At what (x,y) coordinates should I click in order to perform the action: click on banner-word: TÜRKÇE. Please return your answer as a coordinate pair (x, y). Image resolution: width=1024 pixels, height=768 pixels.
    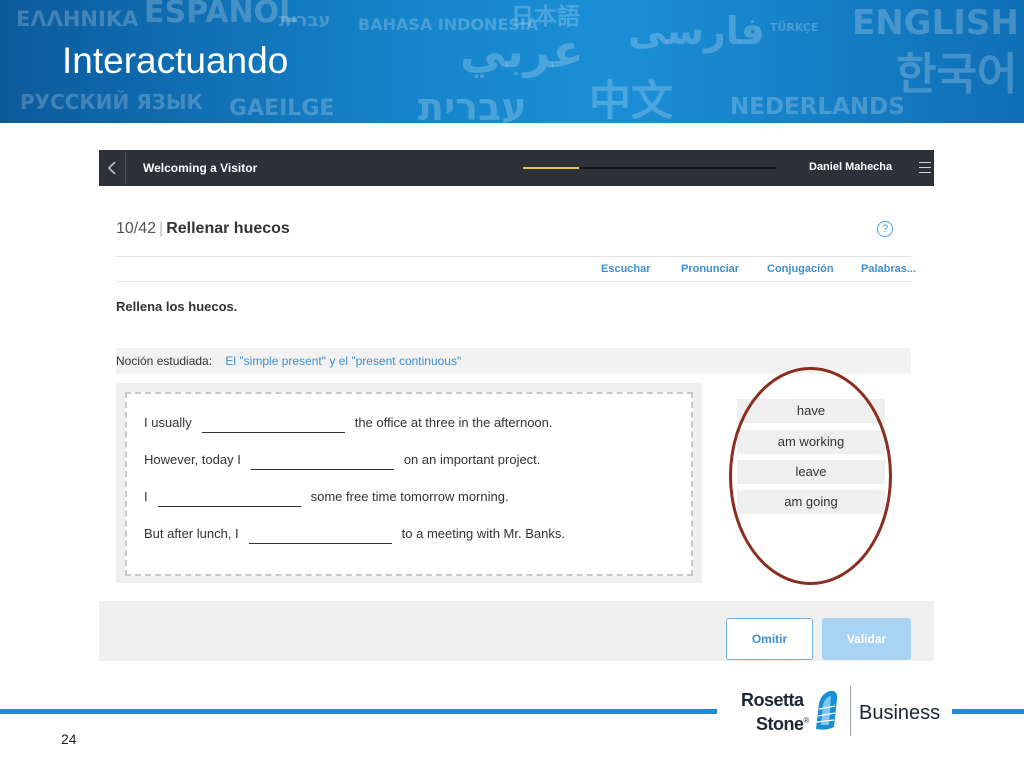
    Looking at the image, I should click on (794, 27).